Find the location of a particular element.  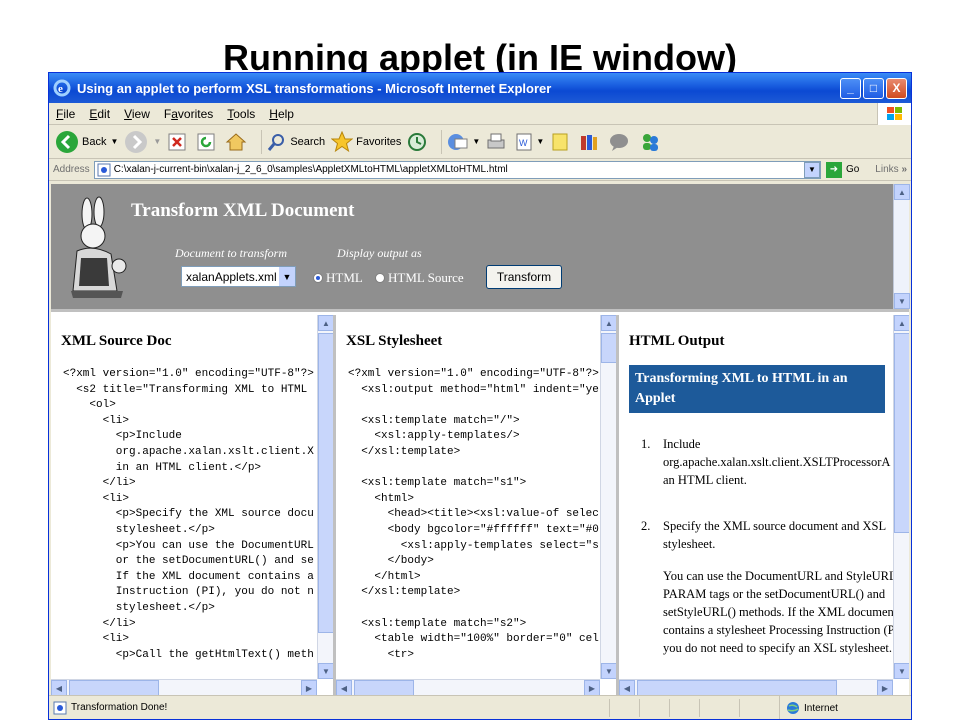

output-pane-hscrollbar: ◀ ▶ is located at coordinates (756, 687).